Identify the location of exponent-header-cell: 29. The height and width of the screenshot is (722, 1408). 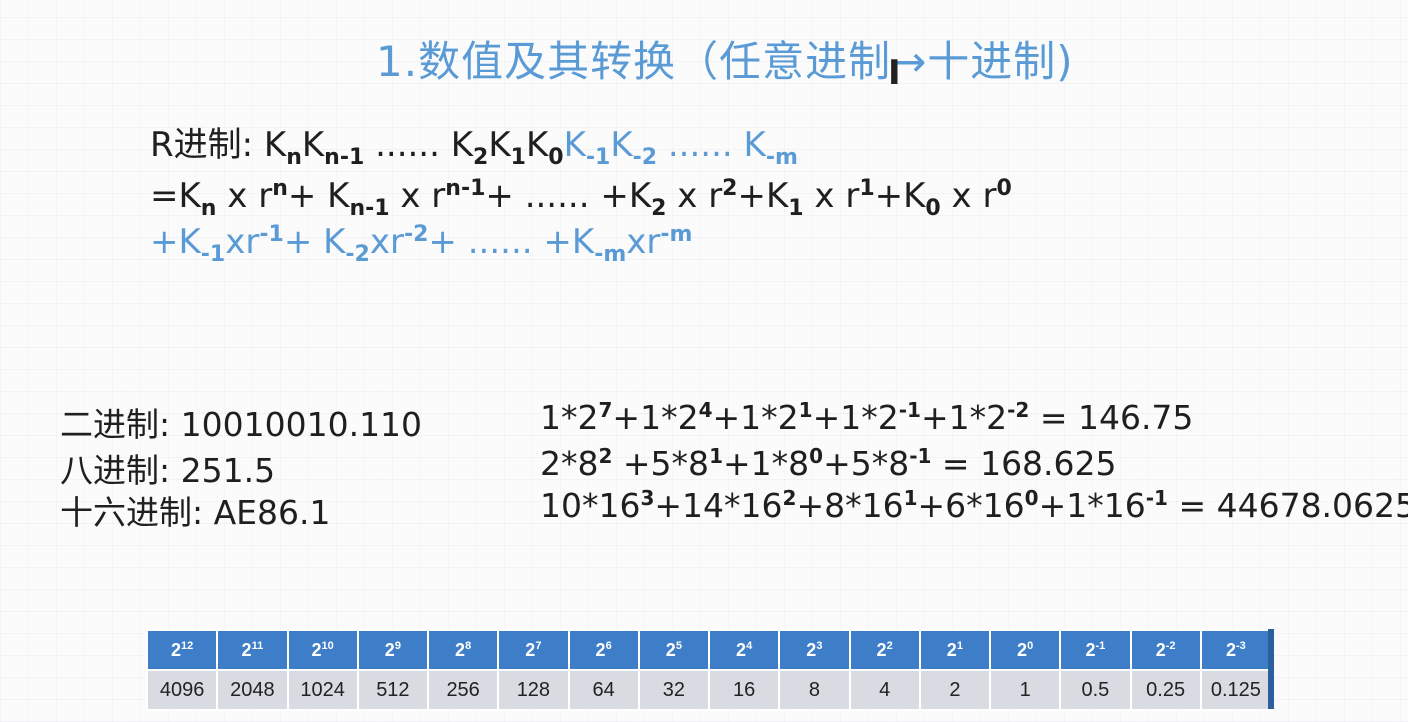
(393, 650).